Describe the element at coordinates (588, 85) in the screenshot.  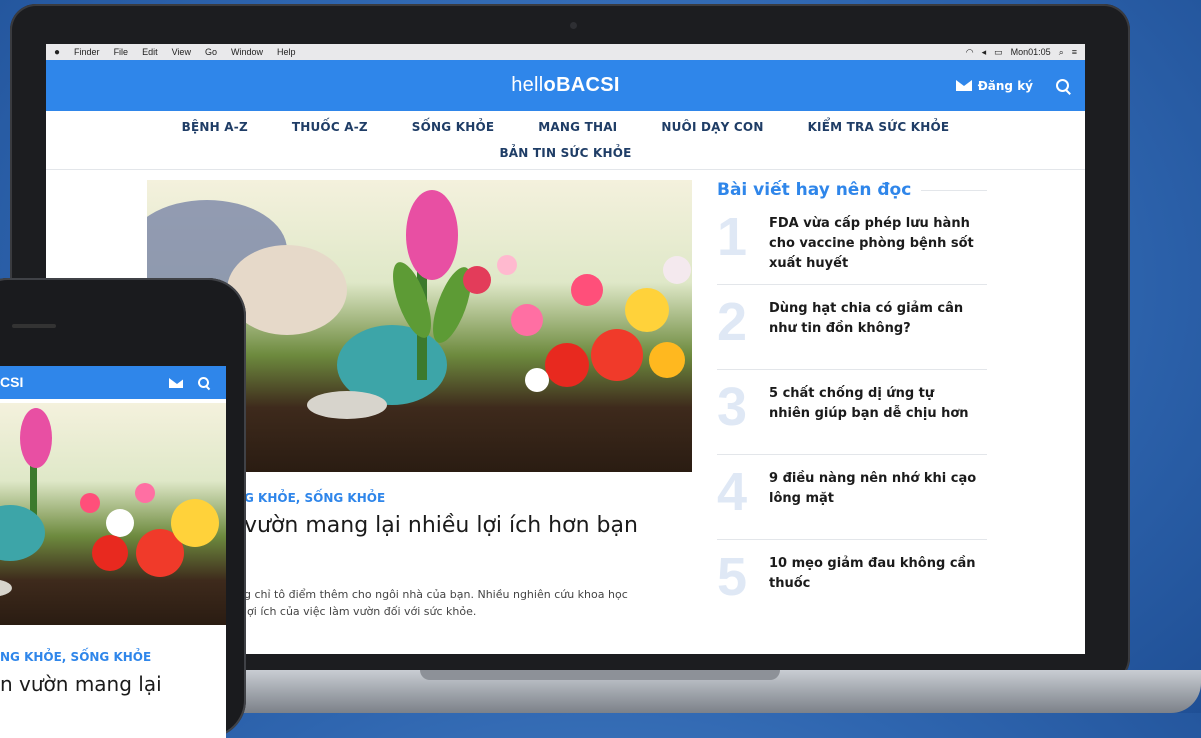
I see `logo-suffix: BACSI` at that location.